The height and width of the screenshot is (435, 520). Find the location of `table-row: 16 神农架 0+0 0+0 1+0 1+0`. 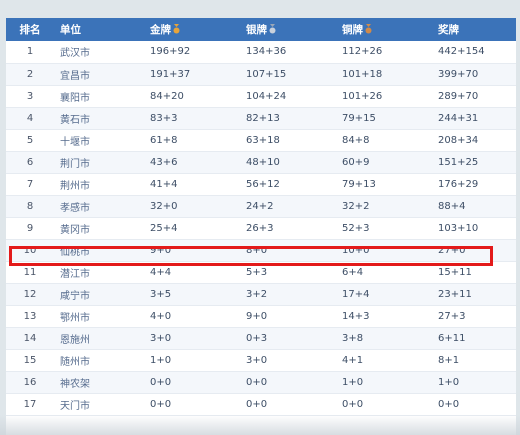

table-row: 16 神农架 0+0 0+0 1+0 1+0 is located at coordinates (261, 382).